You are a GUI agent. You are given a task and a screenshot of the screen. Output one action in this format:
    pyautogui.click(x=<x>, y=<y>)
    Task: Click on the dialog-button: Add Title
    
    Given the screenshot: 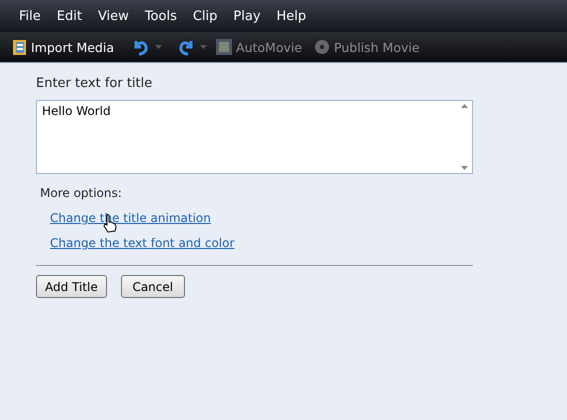 What is the action you would take?
    pyautogui.click(x=71, y=286)
    